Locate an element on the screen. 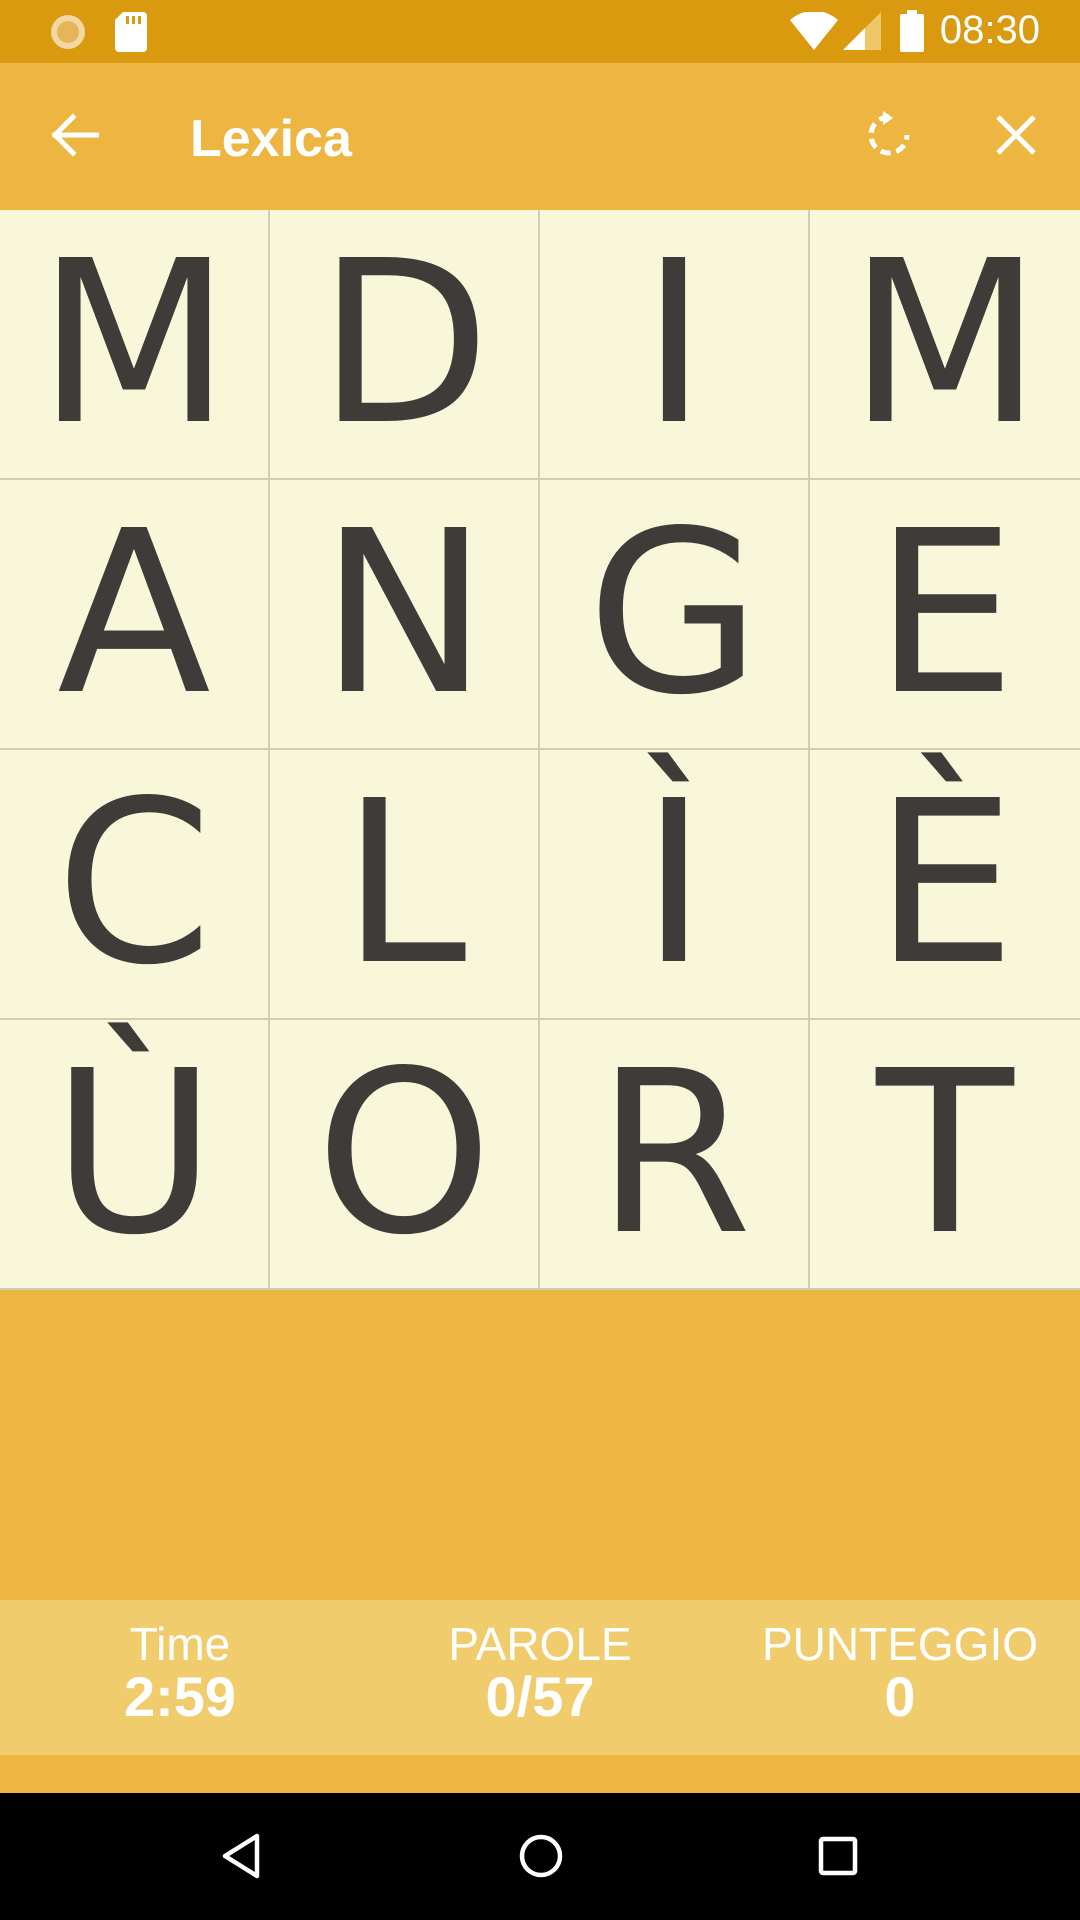 This screenshot has height=1920, width=1080. score-stat: PUNTEGGIO 0 is located at coordinates (900, 1673).